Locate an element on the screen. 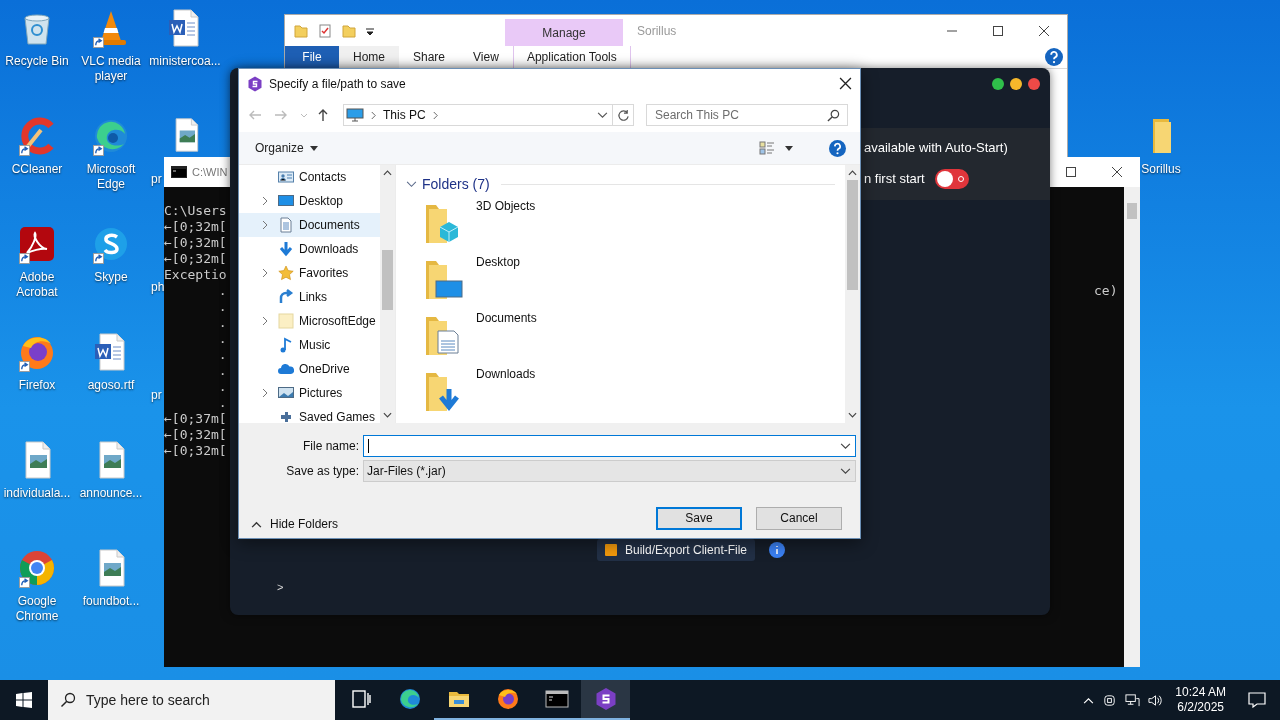 This screenshot has height=720, width=1280. swirl-icon is located at coordinates (409, 699).